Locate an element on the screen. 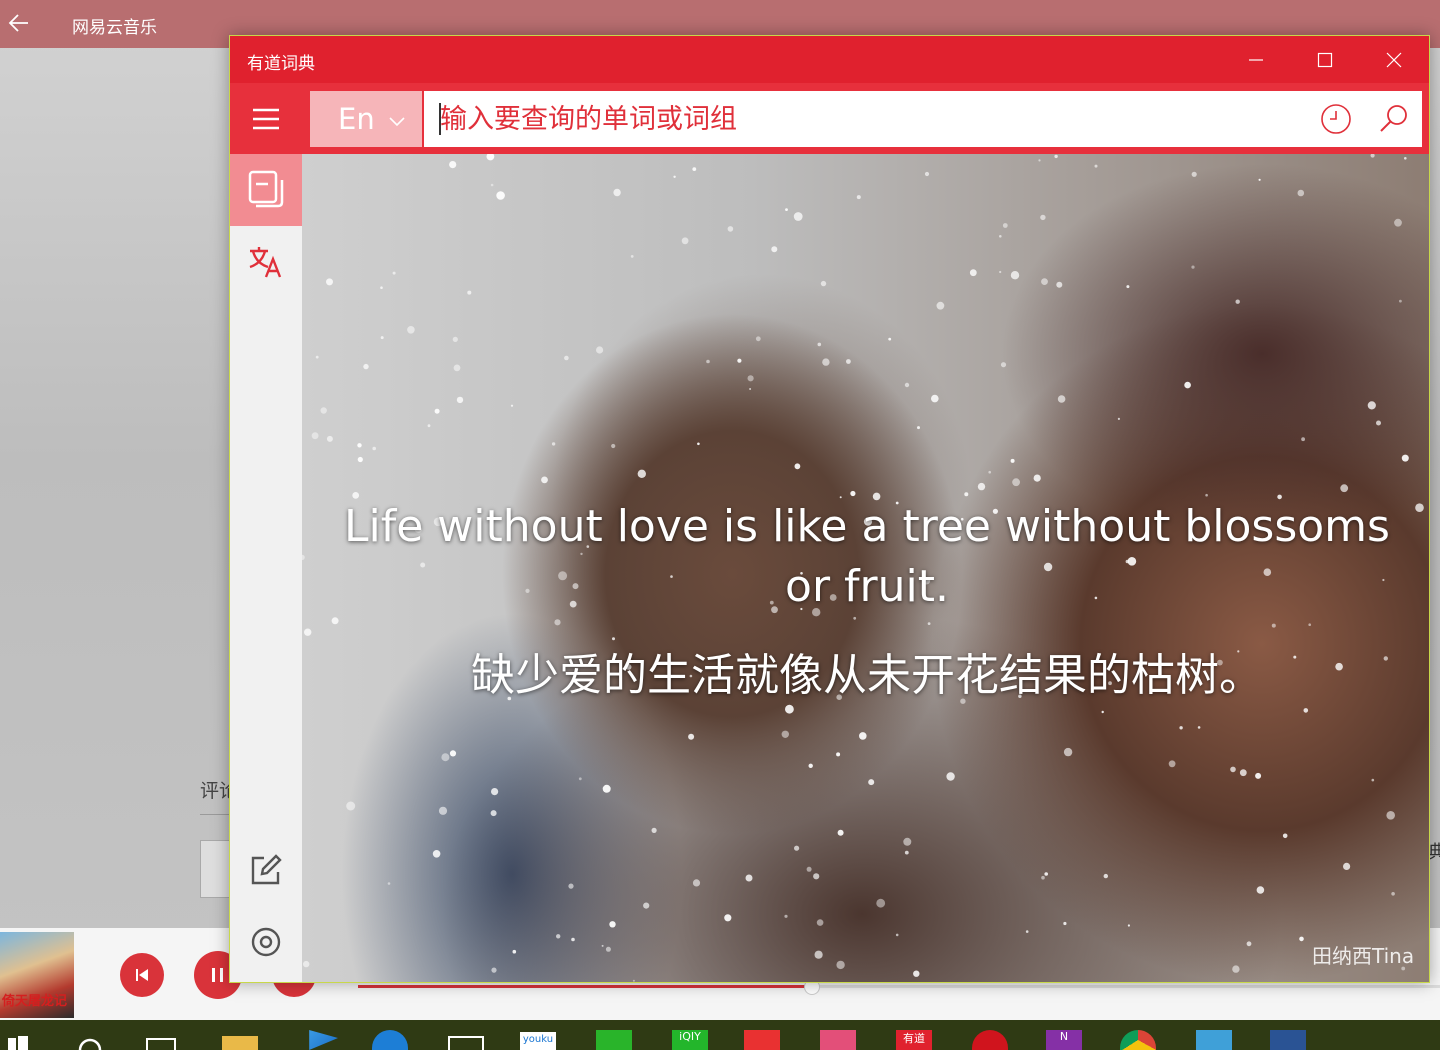 This screenshot has width=1440, height=1050. sidebar-item-translate is located at coordinates (266, 262).